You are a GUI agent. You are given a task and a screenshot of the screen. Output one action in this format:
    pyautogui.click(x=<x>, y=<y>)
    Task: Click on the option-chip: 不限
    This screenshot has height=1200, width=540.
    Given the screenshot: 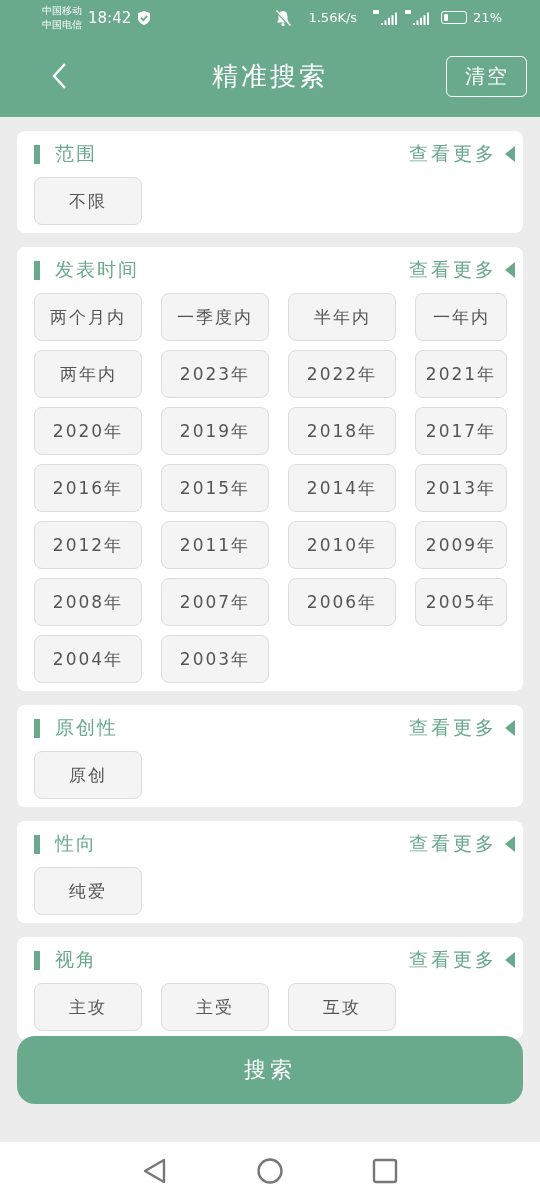 What is the action you would take?
    pyautogui.click(x=88, y=201)
    